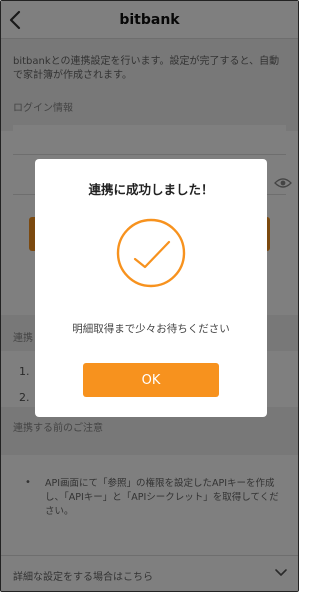  Describe the element at coordinates (151, 253) in the screenshot. I see `check-circle-icon` at that location.